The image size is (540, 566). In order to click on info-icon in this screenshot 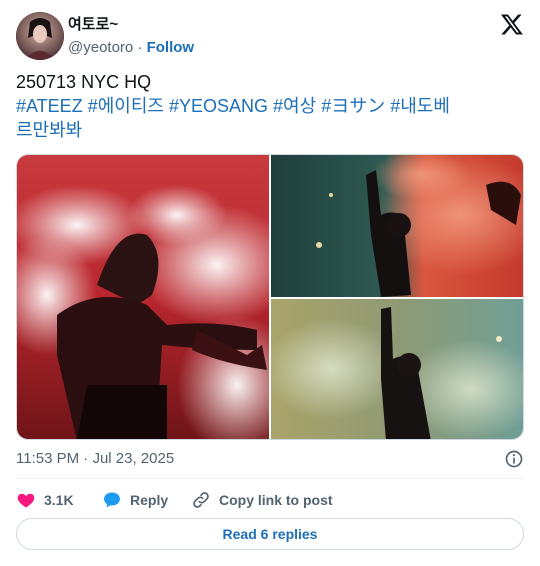, I will do `click(514, 459)`.